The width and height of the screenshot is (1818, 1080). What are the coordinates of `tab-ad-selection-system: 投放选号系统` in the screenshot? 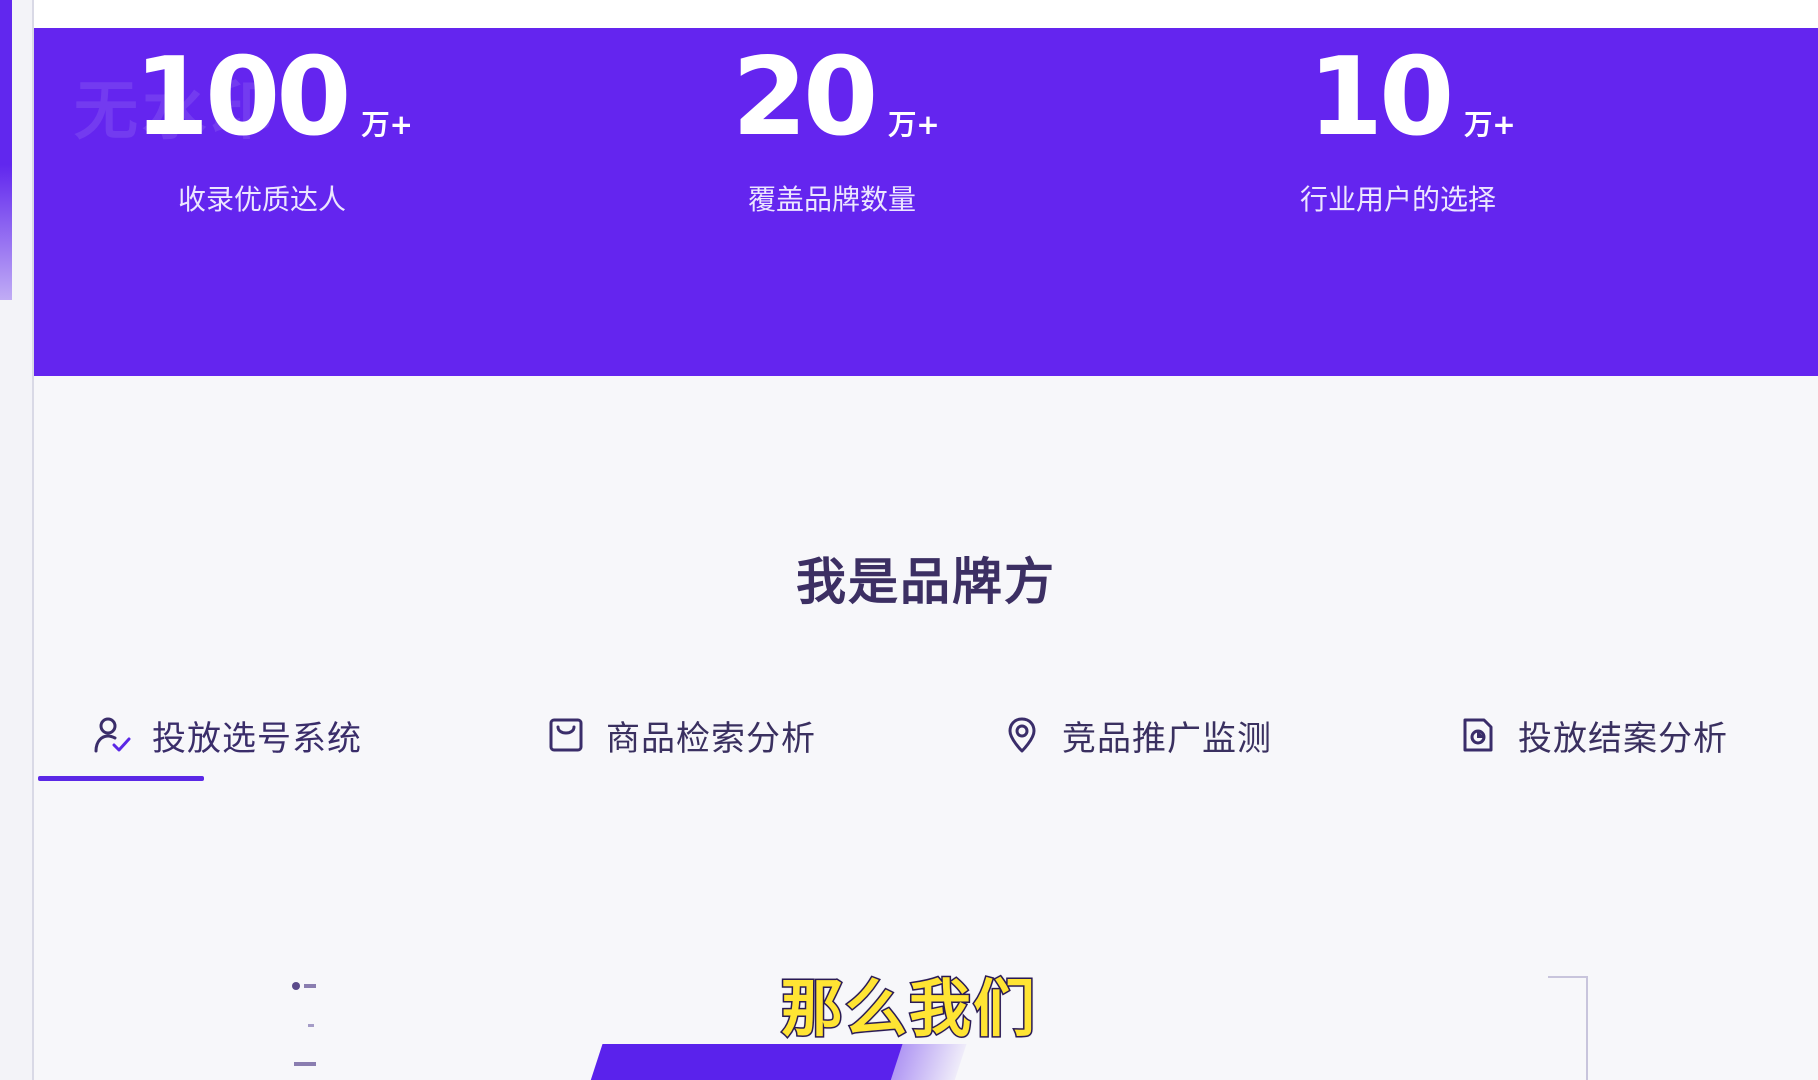 It's located at (227, 735).